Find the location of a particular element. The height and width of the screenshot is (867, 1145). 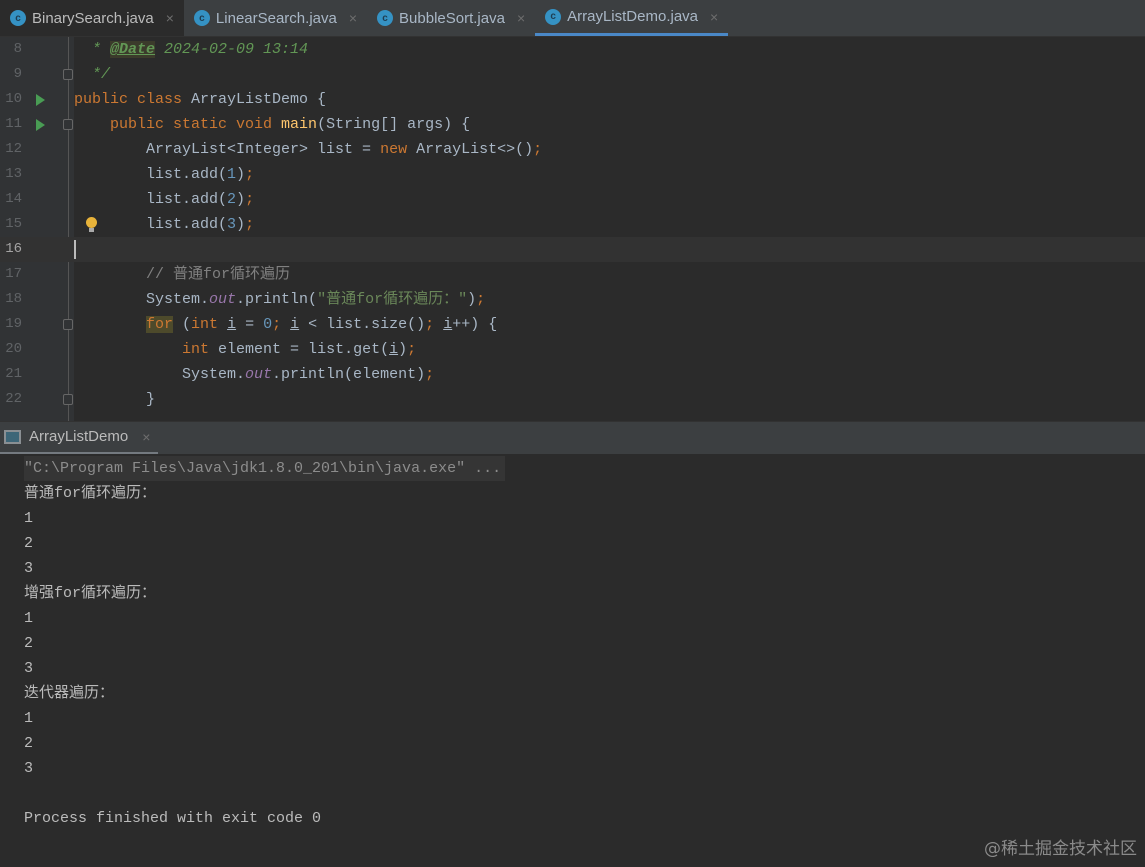

code-token: "普通for循环遍历：" is located at coordinates (392, 299).